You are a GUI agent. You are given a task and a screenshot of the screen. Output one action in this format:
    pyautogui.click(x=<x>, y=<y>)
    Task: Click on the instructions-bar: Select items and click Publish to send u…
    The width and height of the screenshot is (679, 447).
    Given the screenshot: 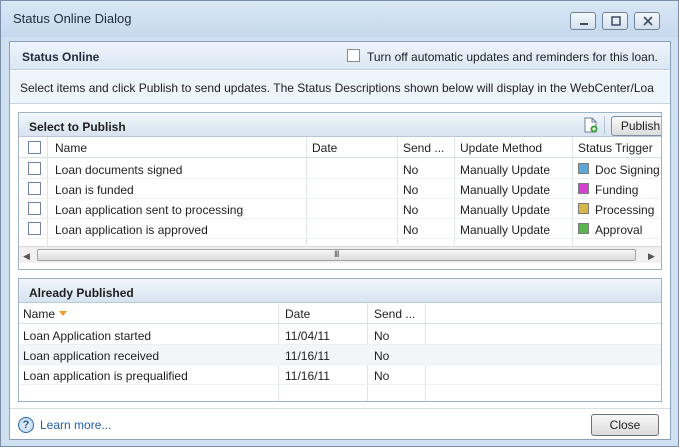 What is the action you would take?
    pyautogui.click(x=340, y=87)
    